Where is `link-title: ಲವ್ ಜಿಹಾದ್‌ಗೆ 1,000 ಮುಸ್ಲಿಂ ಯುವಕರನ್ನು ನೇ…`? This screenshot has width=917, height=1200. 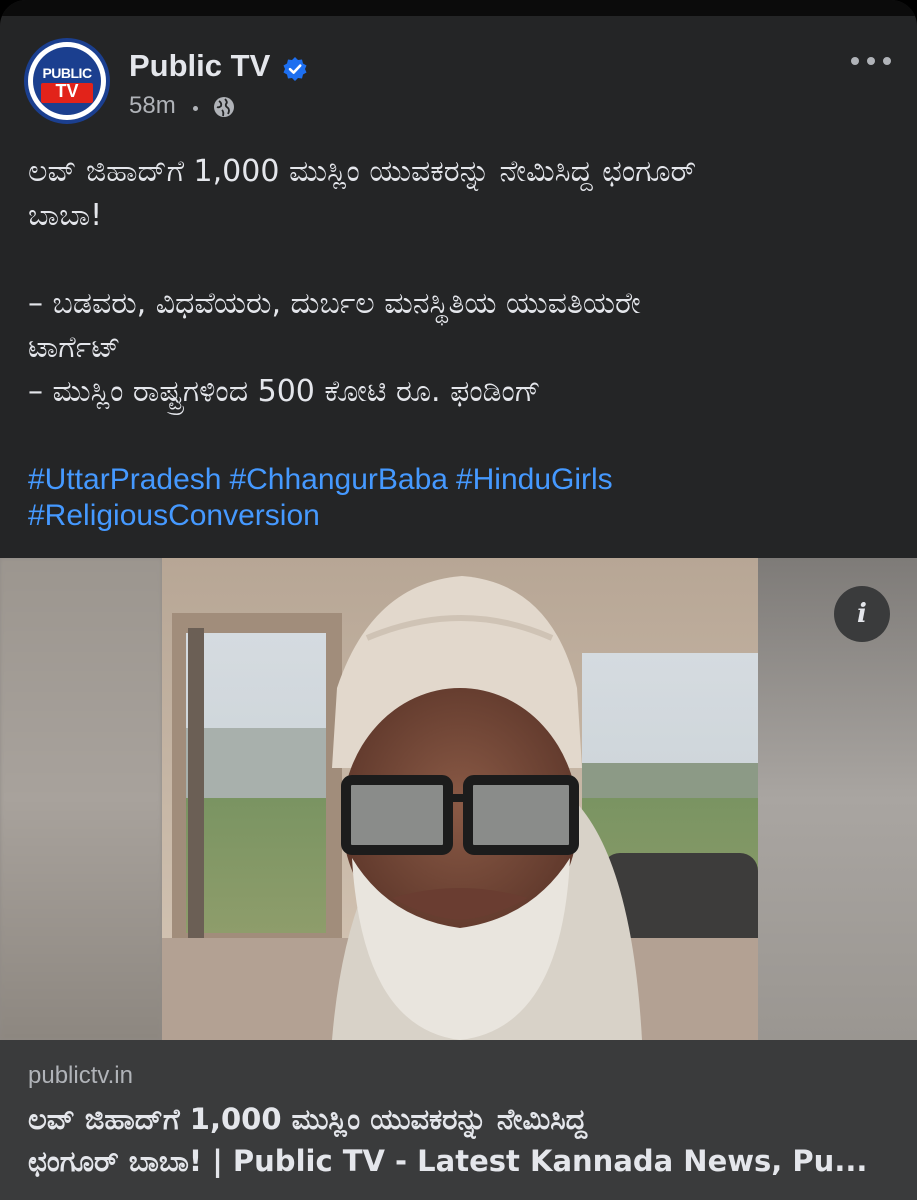
link-title: ಲವ್ ಜಿಹಾದ್‌ಗೆ 1,000 ಮುಸ್ಲಿಂ ಯುವಕರನ್ನು ನೇ… is located at coordinates (458, 1140).